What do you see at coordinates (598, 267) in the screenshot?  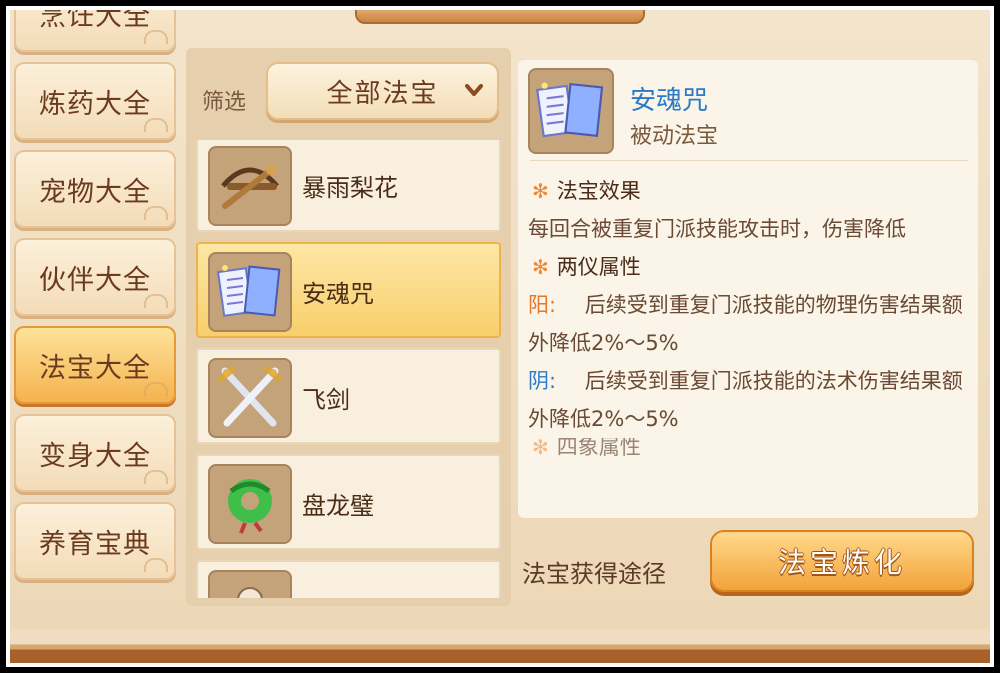 I see `section-two-title: 两仪属性` at bounding box center [598, 267].